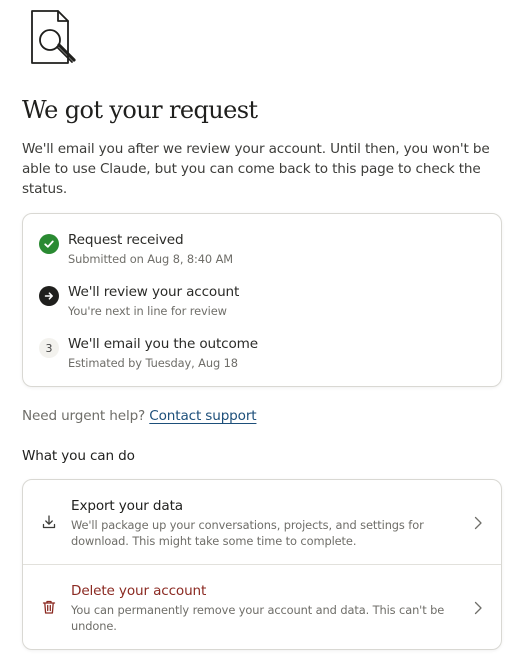  Describe the element at coordinates (127, 506) in the screenshot. I see `action-title: Export your data` at that location.